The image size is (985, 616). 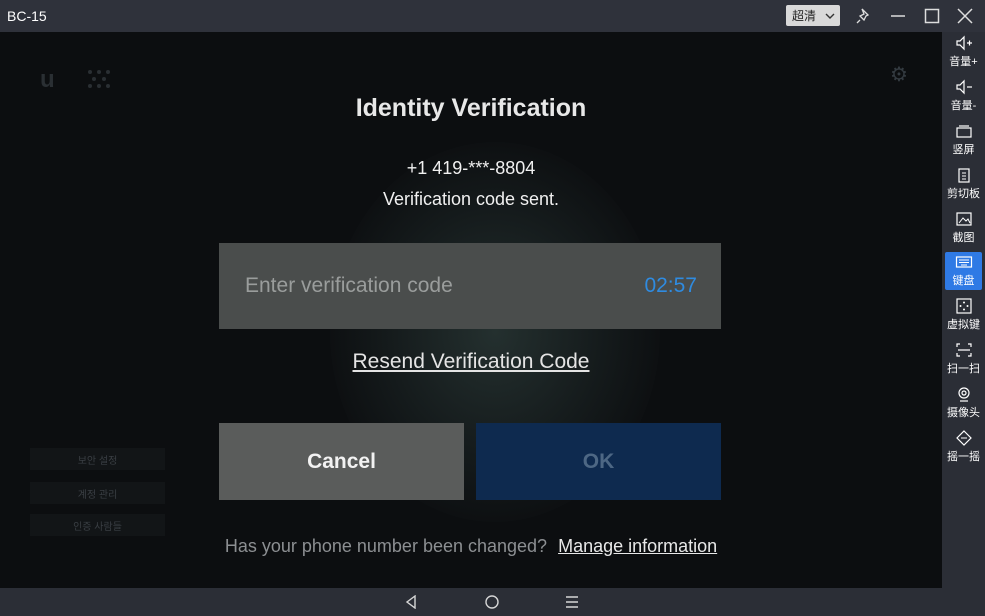 I want to click on gear-icon: ⚙, so click(x=899, y=75).